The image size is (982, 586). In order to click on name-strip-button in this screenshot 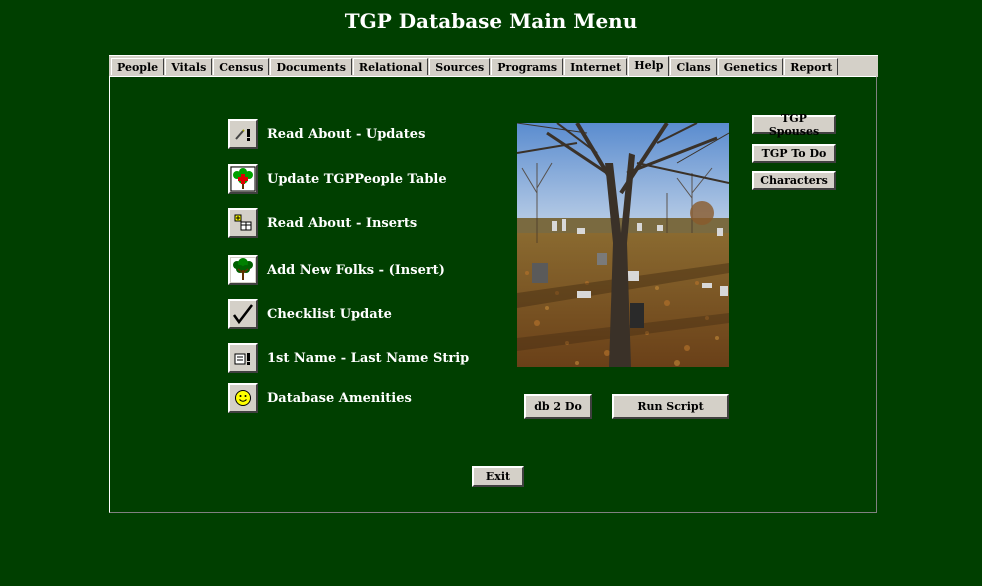, I will do `click(243, 358)`.